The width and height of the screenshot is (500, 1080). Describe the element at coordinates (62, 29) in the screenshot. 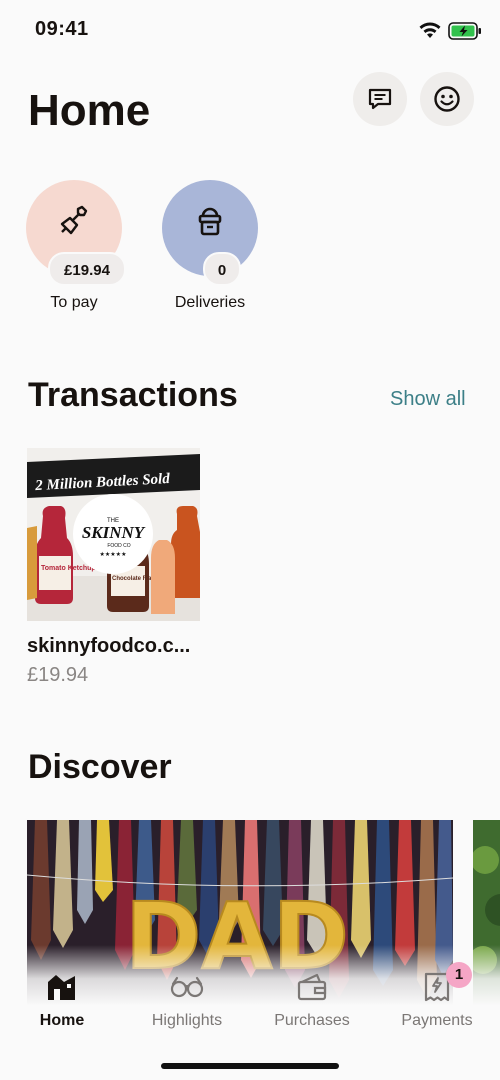

I see `status-time: 09:41` at that location.